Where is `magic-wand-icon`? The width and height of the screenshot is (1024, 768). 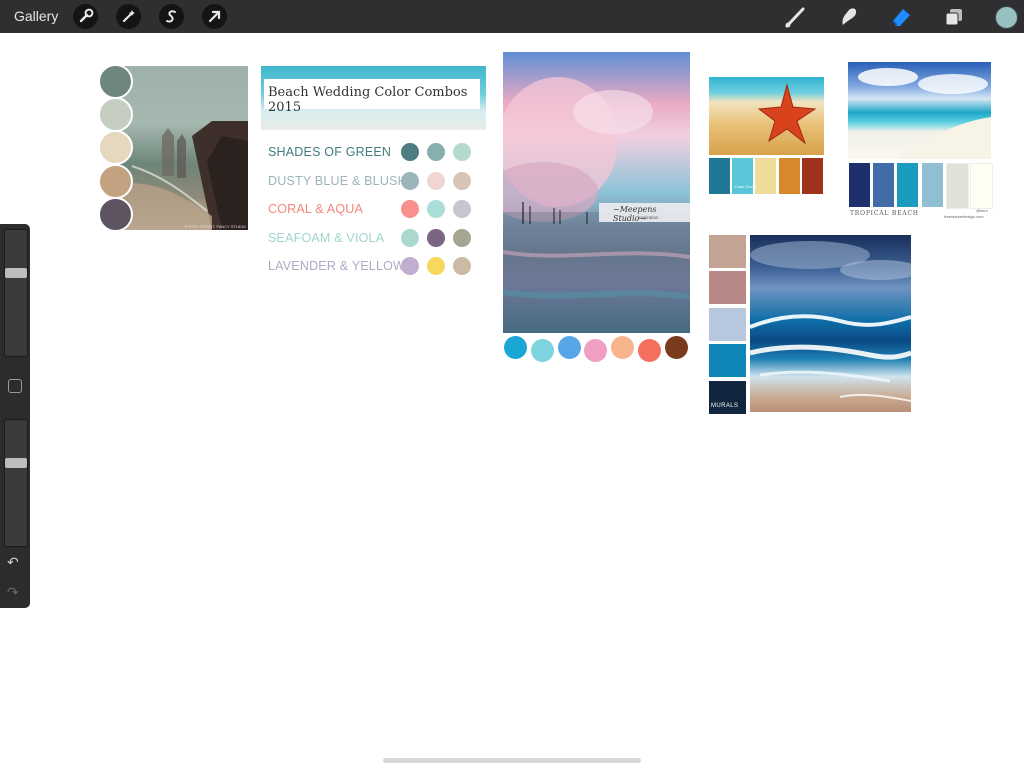 magic-wand-icon is located at coordinates (128, 16).